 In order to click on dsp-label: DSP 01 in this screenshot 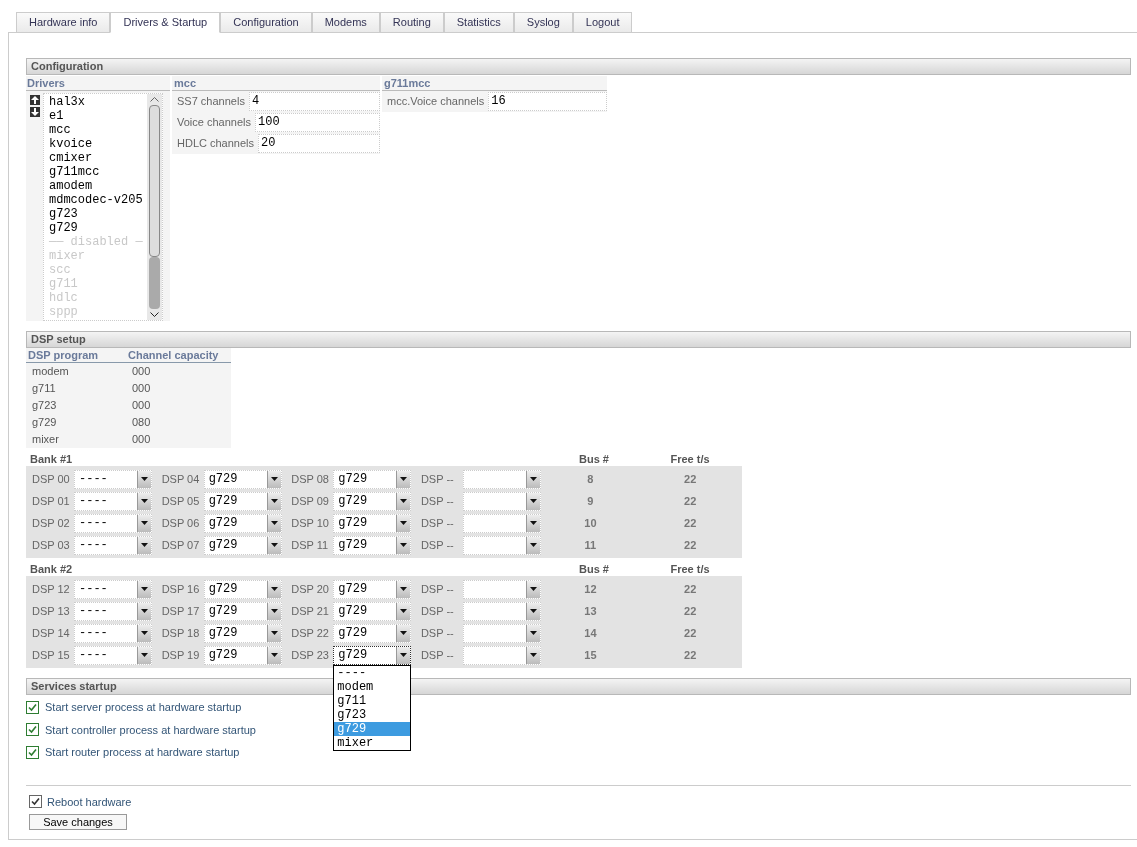, I will do `click(51, 501)`.